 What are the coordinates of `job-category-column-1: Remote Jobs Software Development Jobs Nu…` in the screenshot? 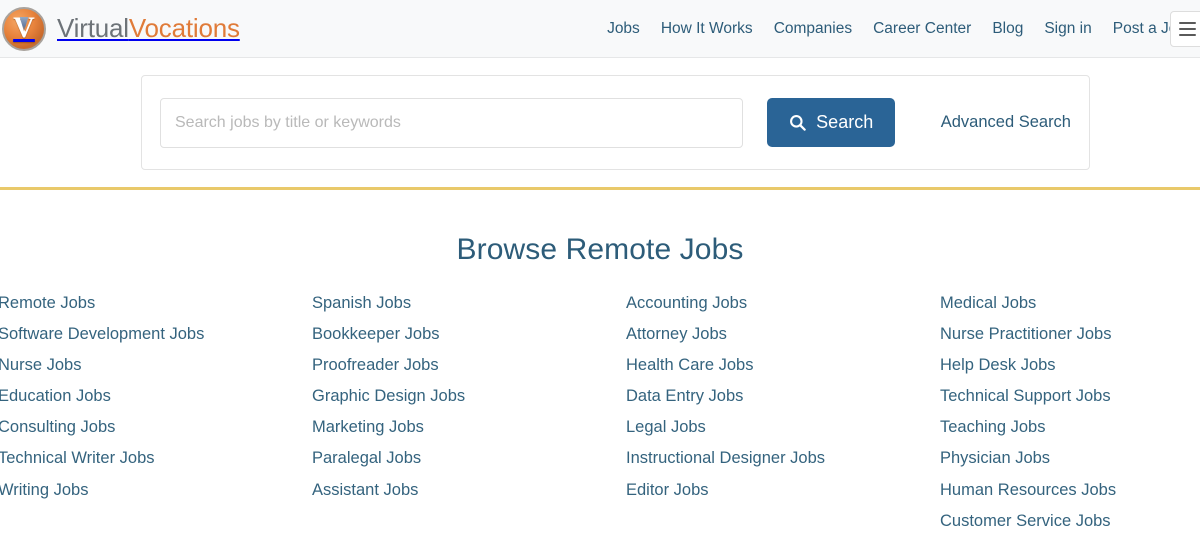 It's located at (149, 404).